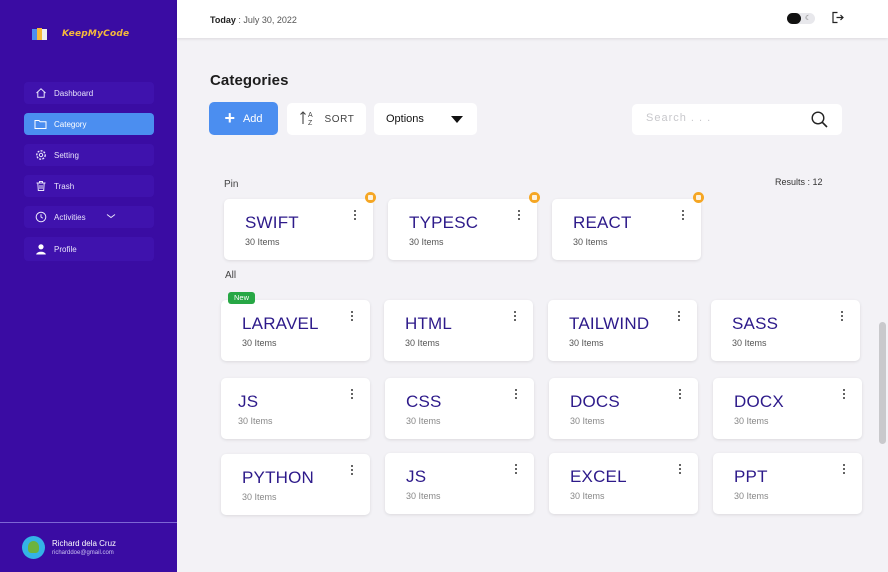 The image size is (888, 572). I want to click on svg-text: Z, so click(310, 123).